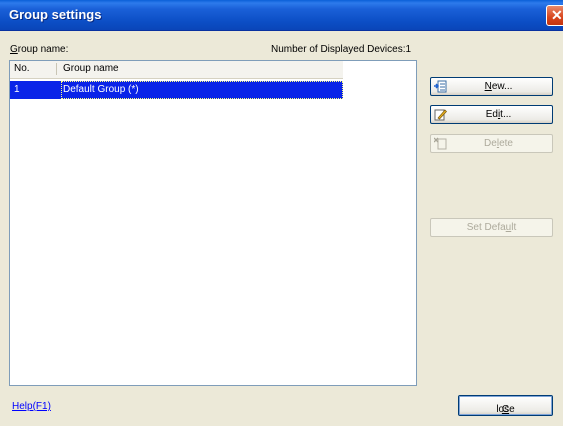  Describe the element at coordinates (505, 405) in the screenshot. I see `close-button: Close` at that location.